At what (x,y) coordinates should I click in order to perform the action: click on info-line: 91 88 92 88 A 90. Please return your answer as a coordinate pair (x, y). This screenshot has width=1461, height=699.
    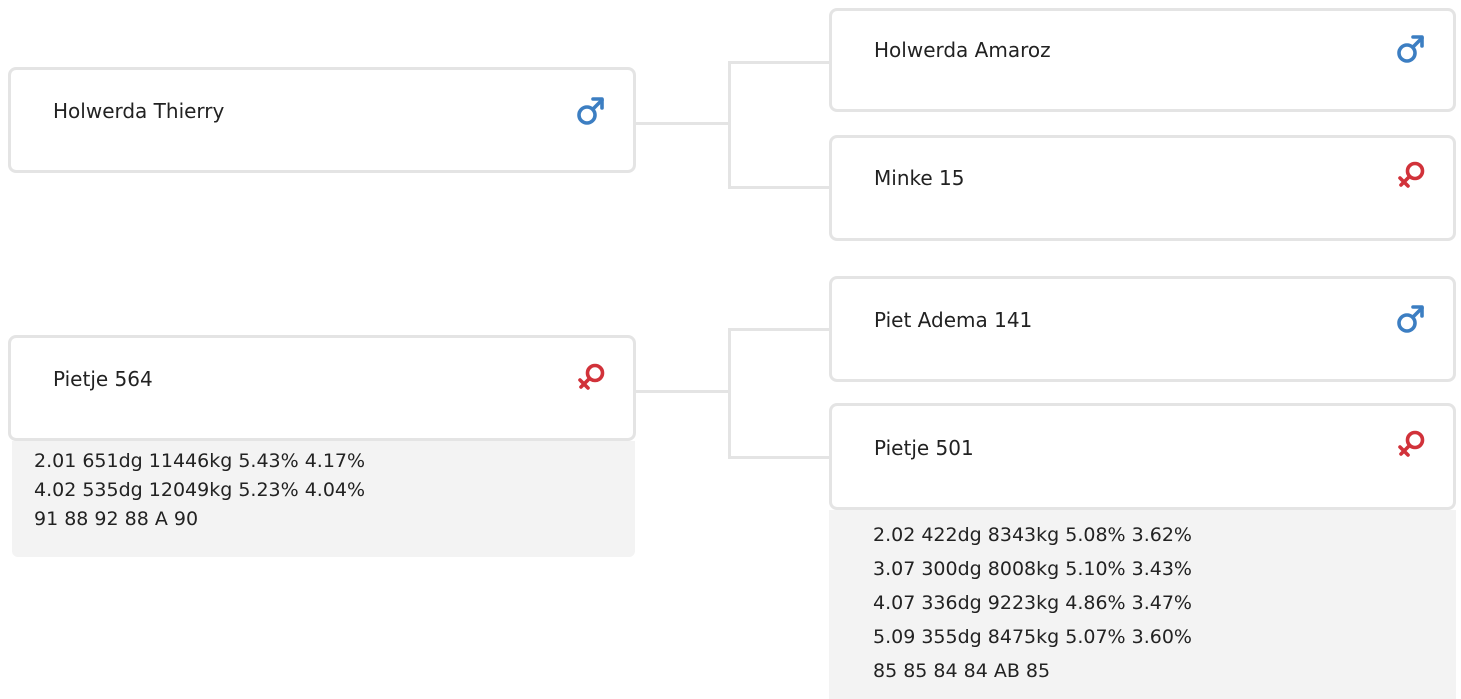
    Looking at the image, I should click on (116, 519).